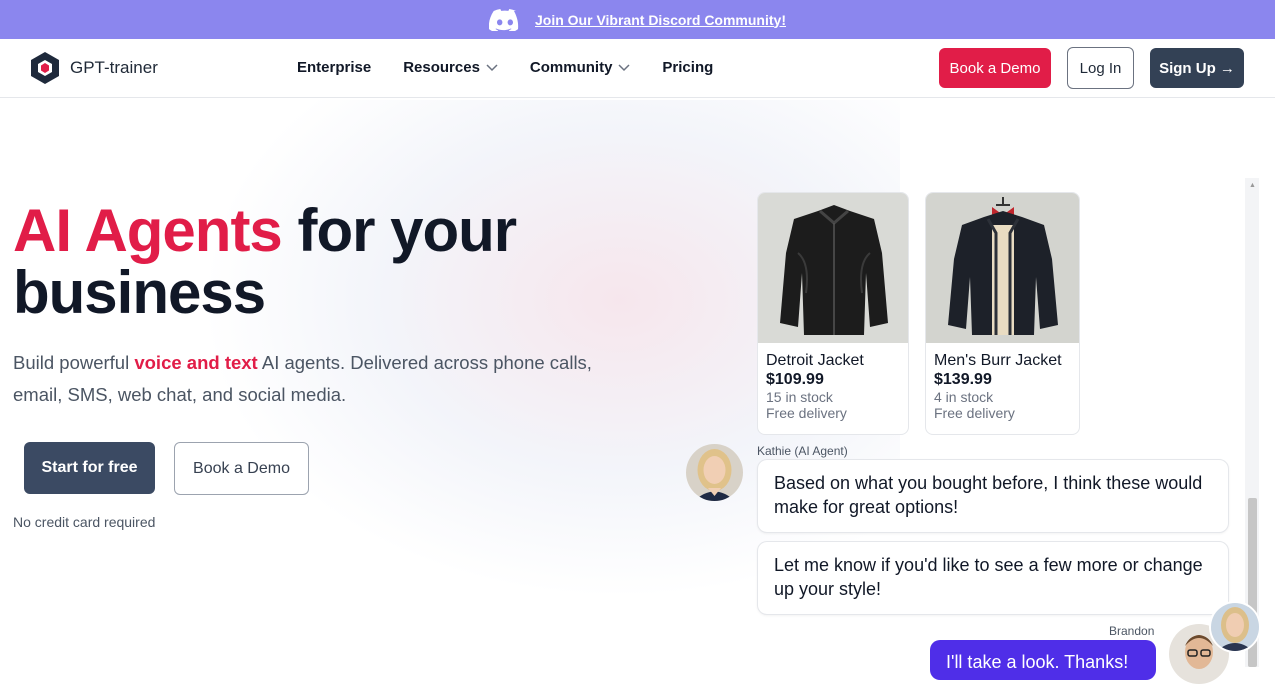  What do you see at coordinates (505, 67) in the screenshot?
I see `main-menu: Enterprise Resources Community Pricing` at bounding box center [505, 67].